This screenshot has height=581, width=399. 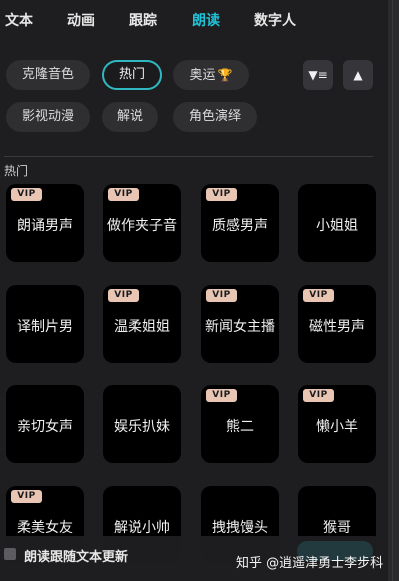 I want to click on chip-olympics-label: 奥运, so click(x=202, y=75).